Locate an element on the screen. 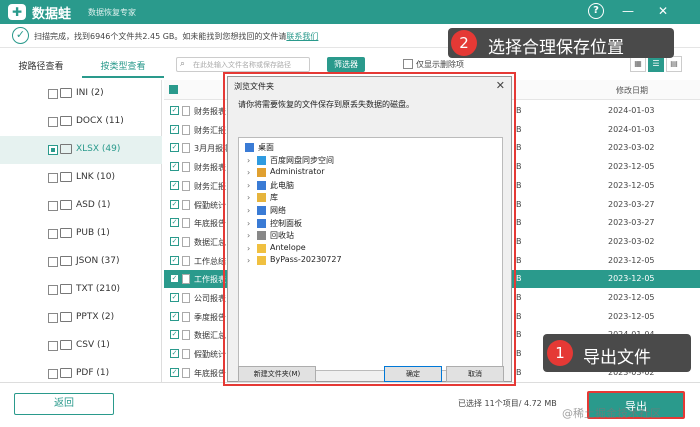 This screenshot has width=700, height=427. new-folder-button: 新建文件夹(M) is located at coordinates (277, 374).